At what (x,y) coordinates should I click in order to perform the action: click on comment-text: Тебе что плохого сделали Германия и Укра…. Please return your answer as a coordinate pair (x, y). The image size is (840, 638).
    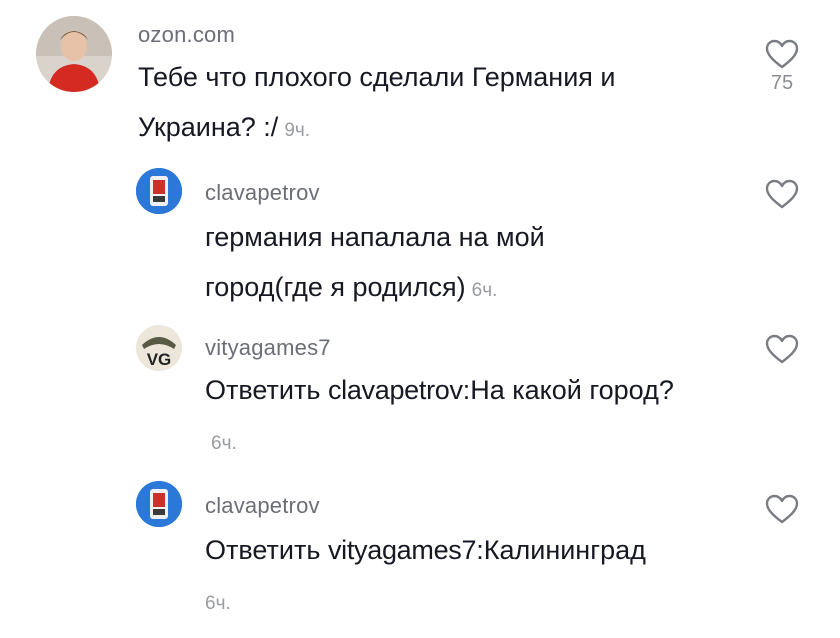
    Looking at the image, I should click on (377, 102).